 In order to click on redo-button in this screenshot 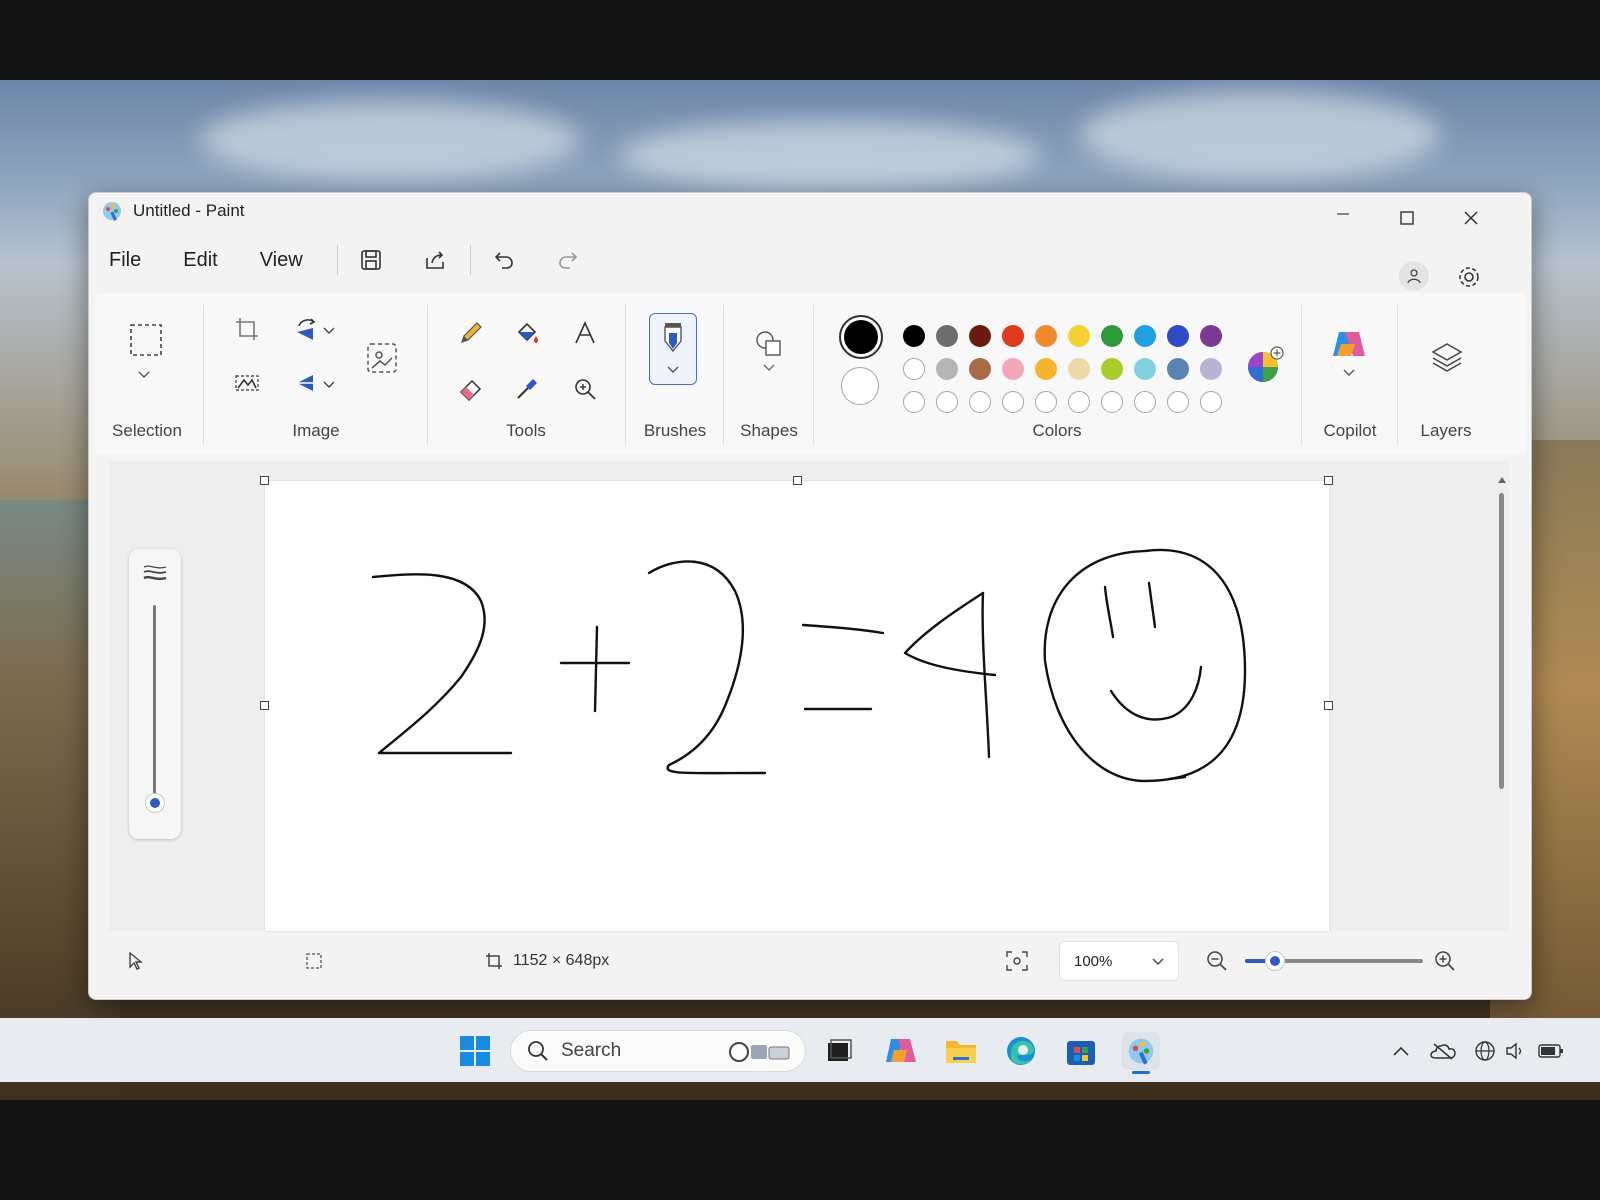, I will do `click(568, 260)`.